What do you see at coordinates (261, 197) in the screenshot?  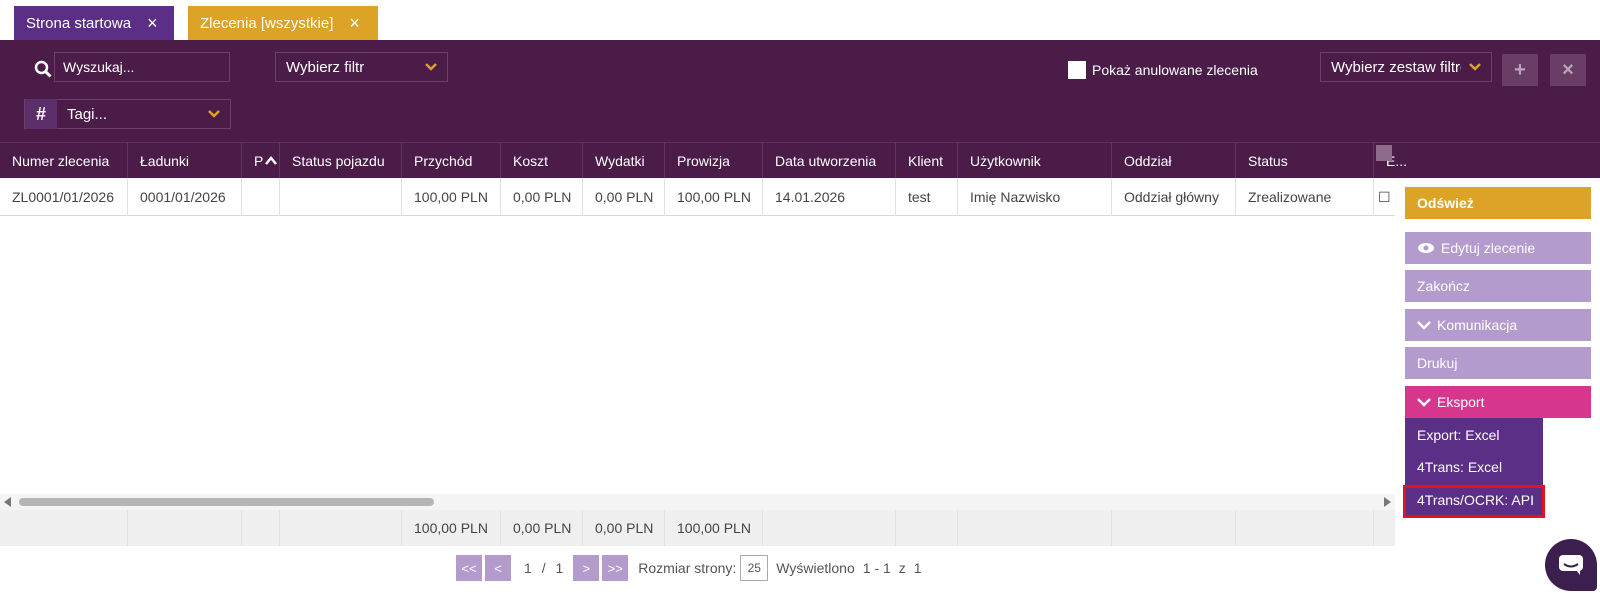 I see `cell-p` at bounding box center [261, 197].